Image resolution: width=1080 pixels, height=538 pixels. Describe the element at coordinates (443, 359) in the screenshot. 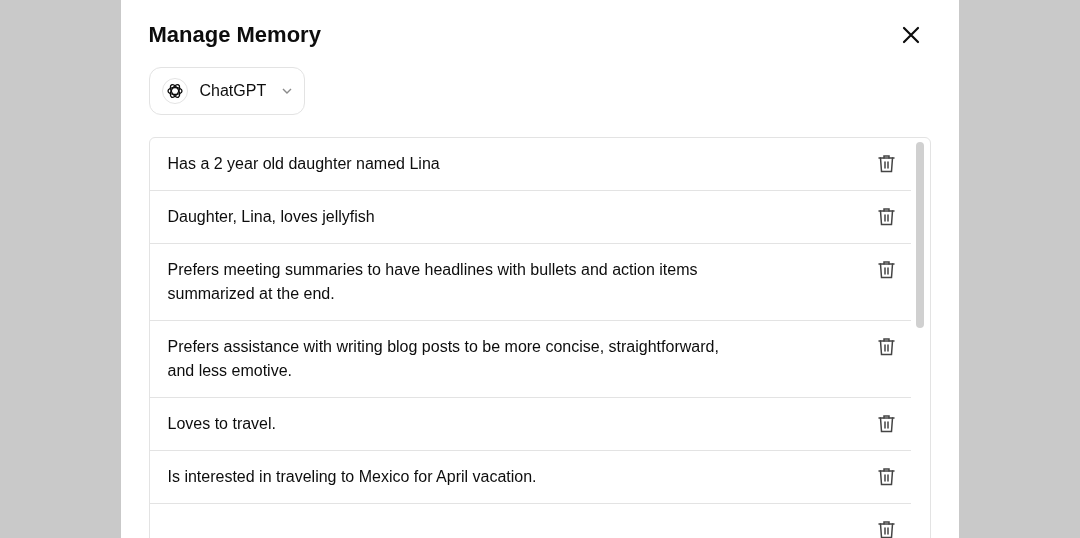

I see `memory-text: Prefers assistance with writing blog posts to be more concise, straightforward, and less emotive.` at that location.